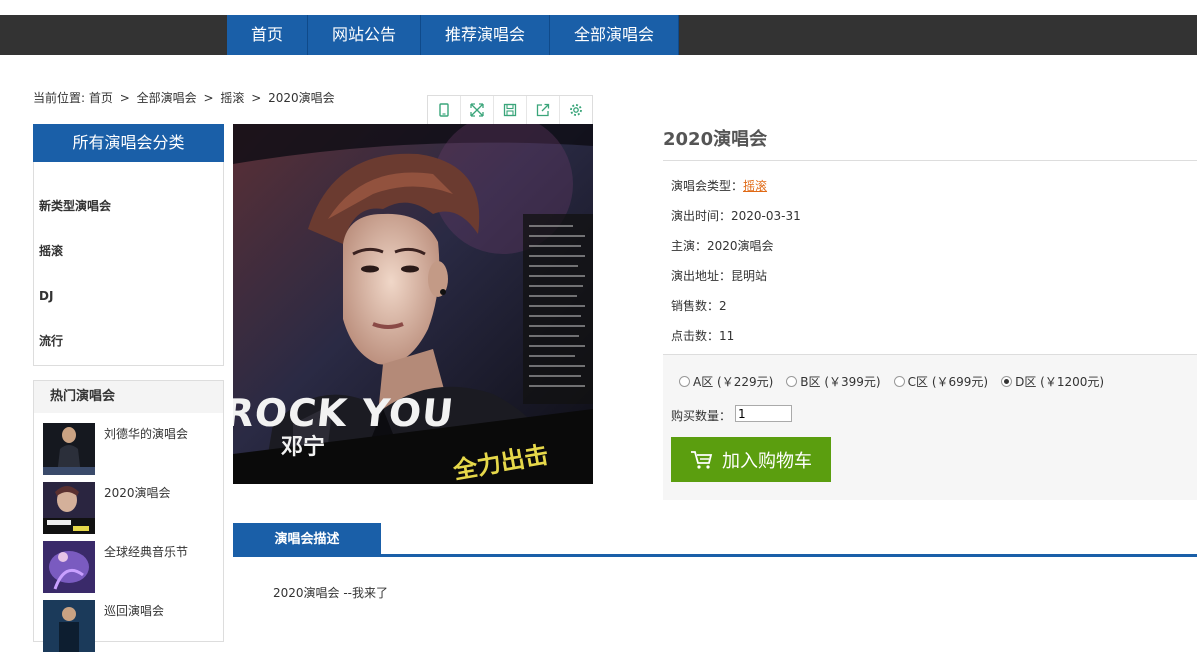 The width and height of the screenshot is (1197, 652). What do you see at coordinates (365, 35) in the screenshot?
I see `nav-announcements: 网站公告` at bounding box center [365, 35].